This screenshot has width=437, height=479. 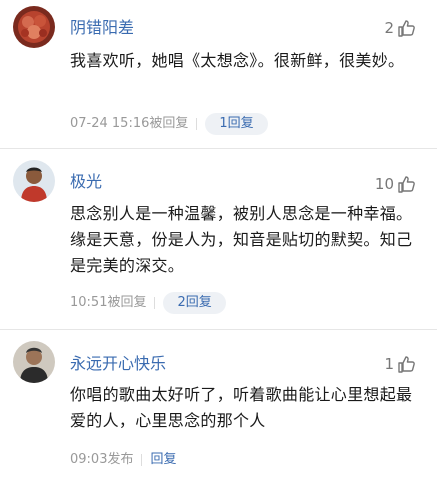 I want to click on comment-text: 你唱的歌曲太好听了，听着歌曲能让心里想起最爱的人，心里思念的那个人, so click(x=241, y=407).